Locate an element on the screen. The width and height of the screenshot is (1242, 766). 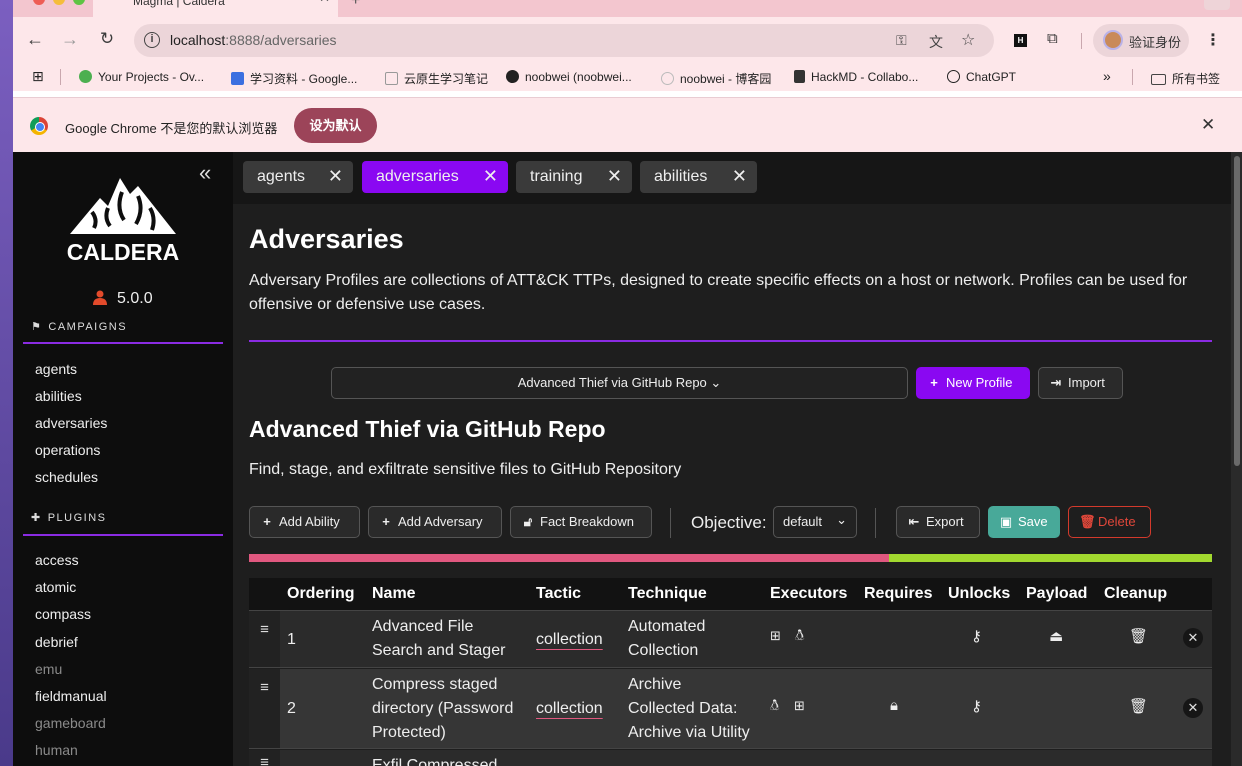
minimize-window-button is located at coordinates (59, 2).